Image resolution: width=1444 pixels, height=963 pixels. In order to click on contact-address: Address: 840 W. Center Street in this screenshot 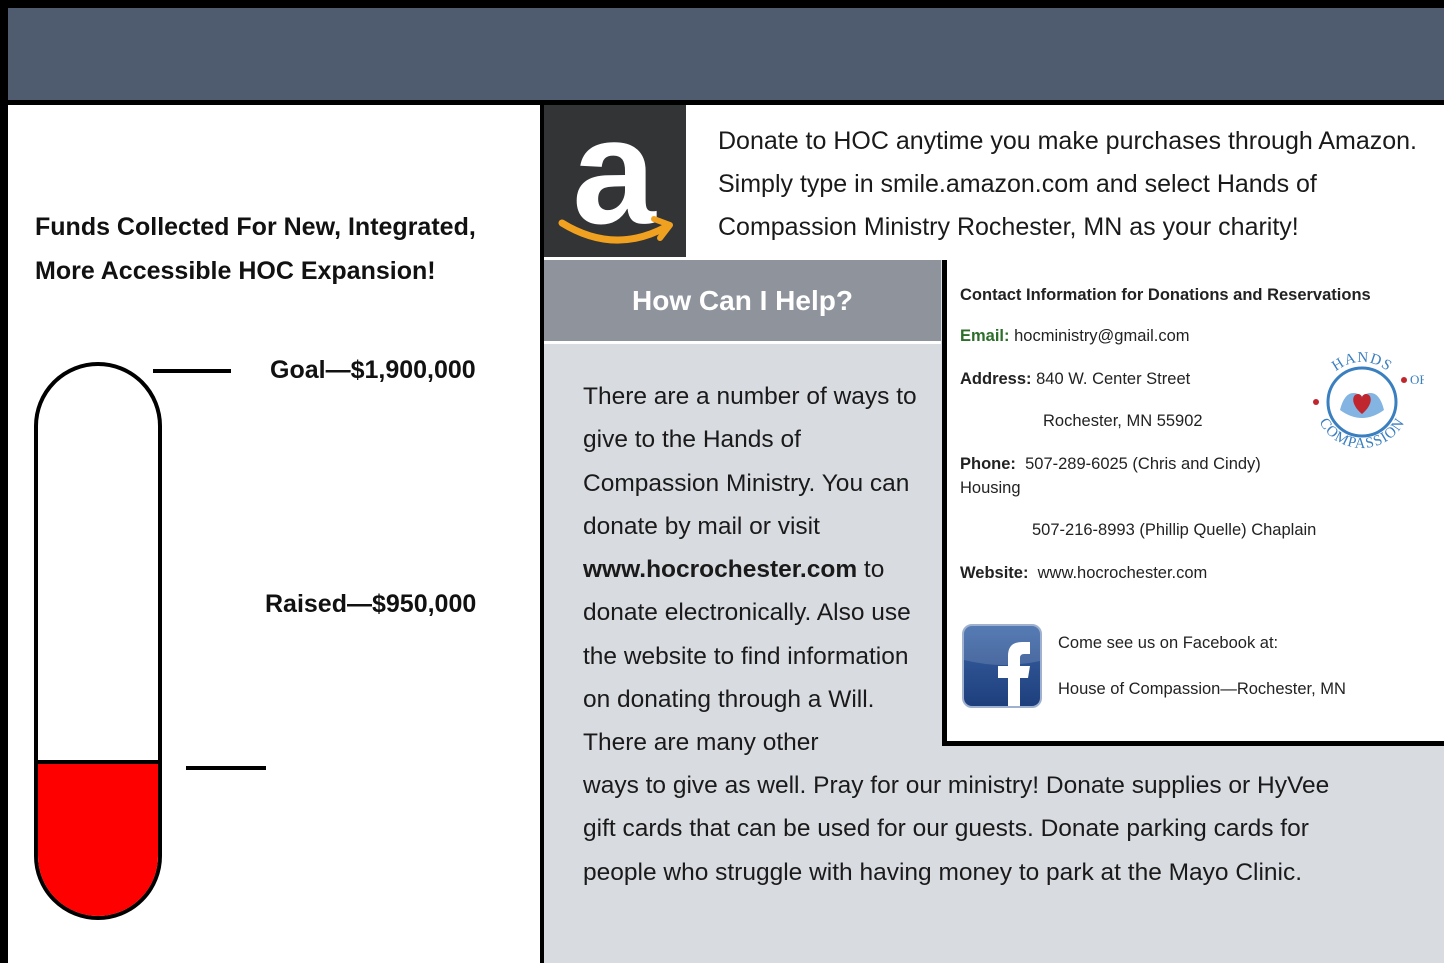, I will do `click(1075, 379)`.